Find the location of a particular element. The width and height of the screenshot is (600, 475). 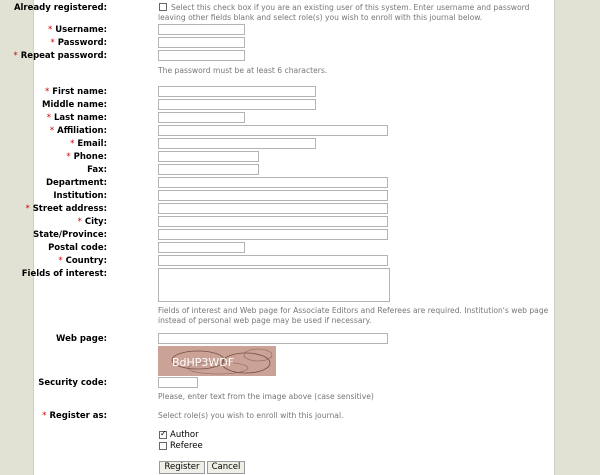

phone-label: * Phone: is located at coordinates (86, 157).